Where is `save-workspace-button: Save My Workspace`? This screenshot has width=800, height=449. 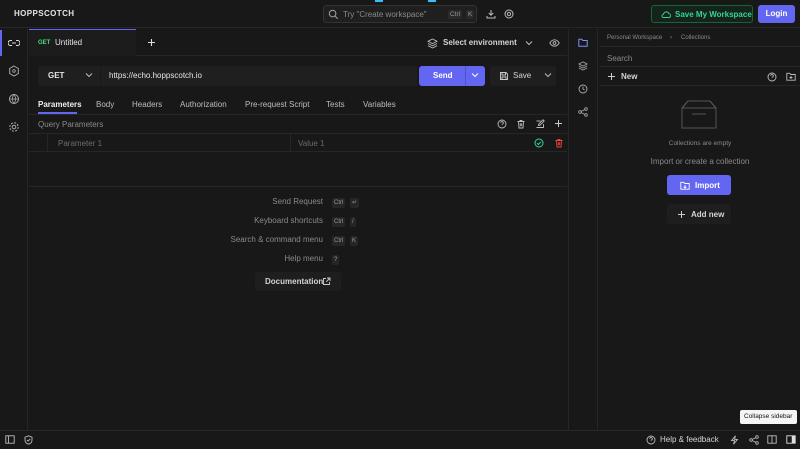 save-workspace-button: Save My Workspace is located at coordinates (702, 14).